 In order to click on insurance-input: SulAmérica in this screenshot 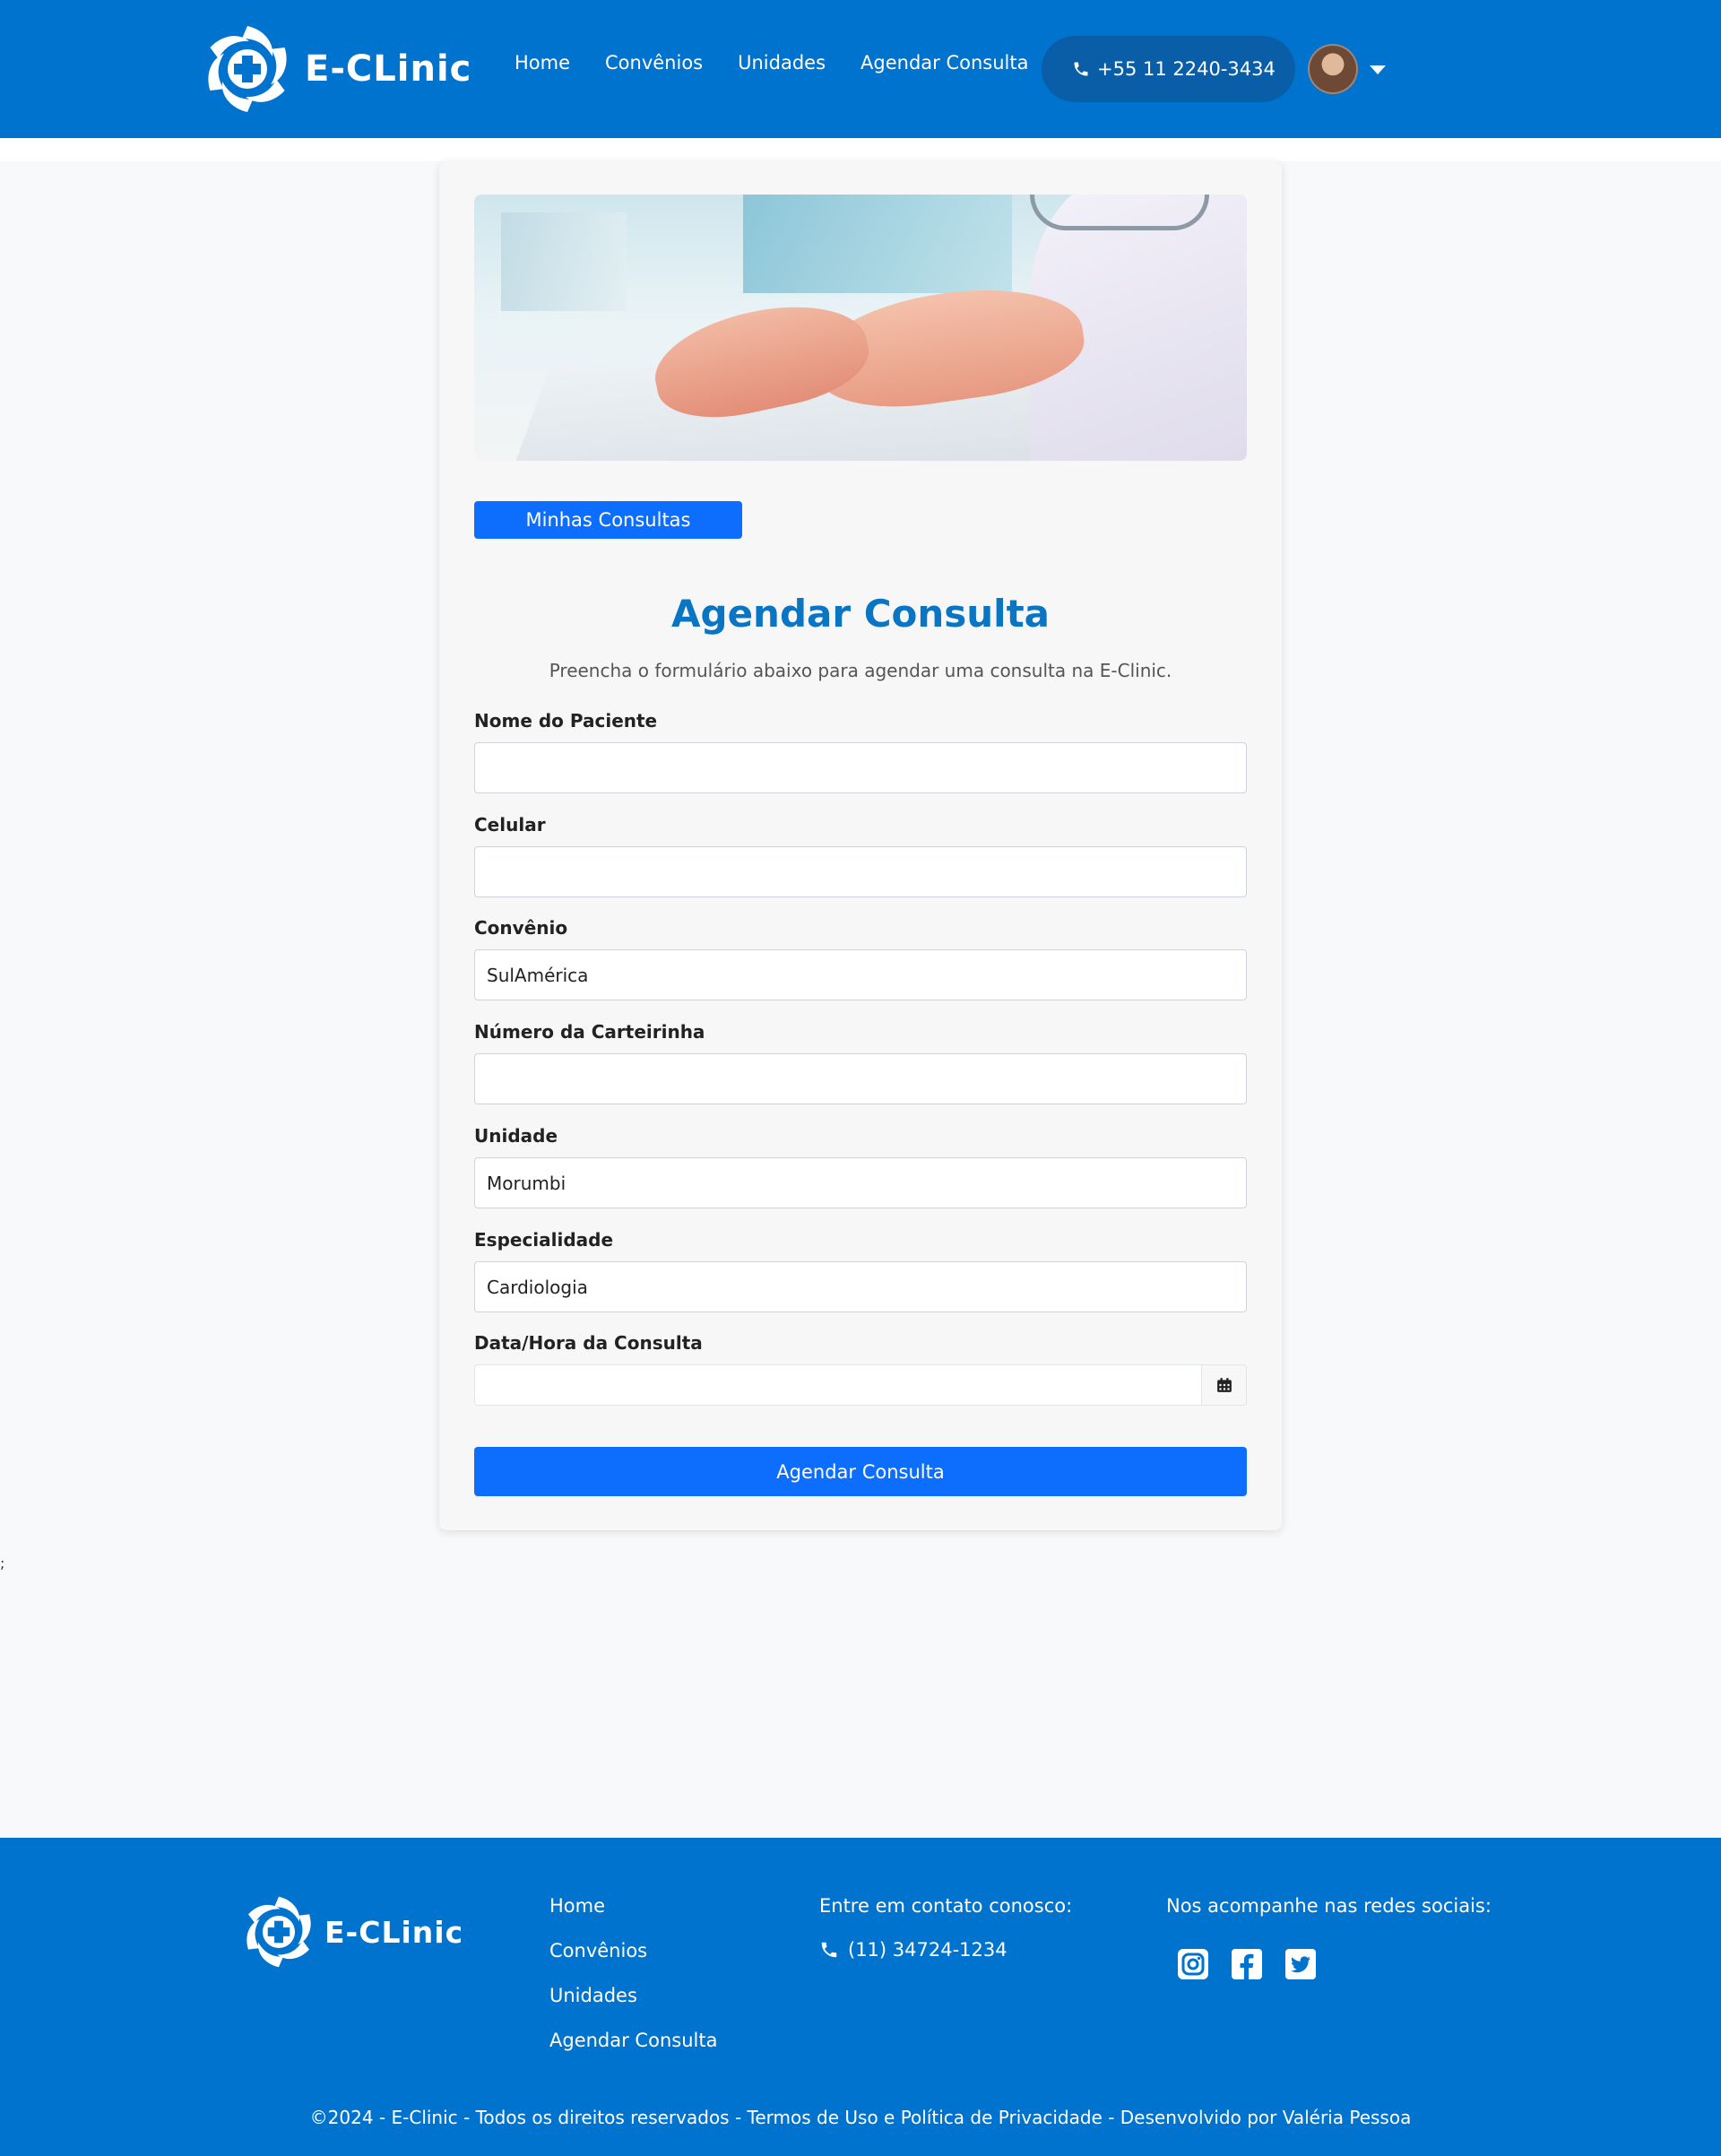, I will do `click(860, 974)`.